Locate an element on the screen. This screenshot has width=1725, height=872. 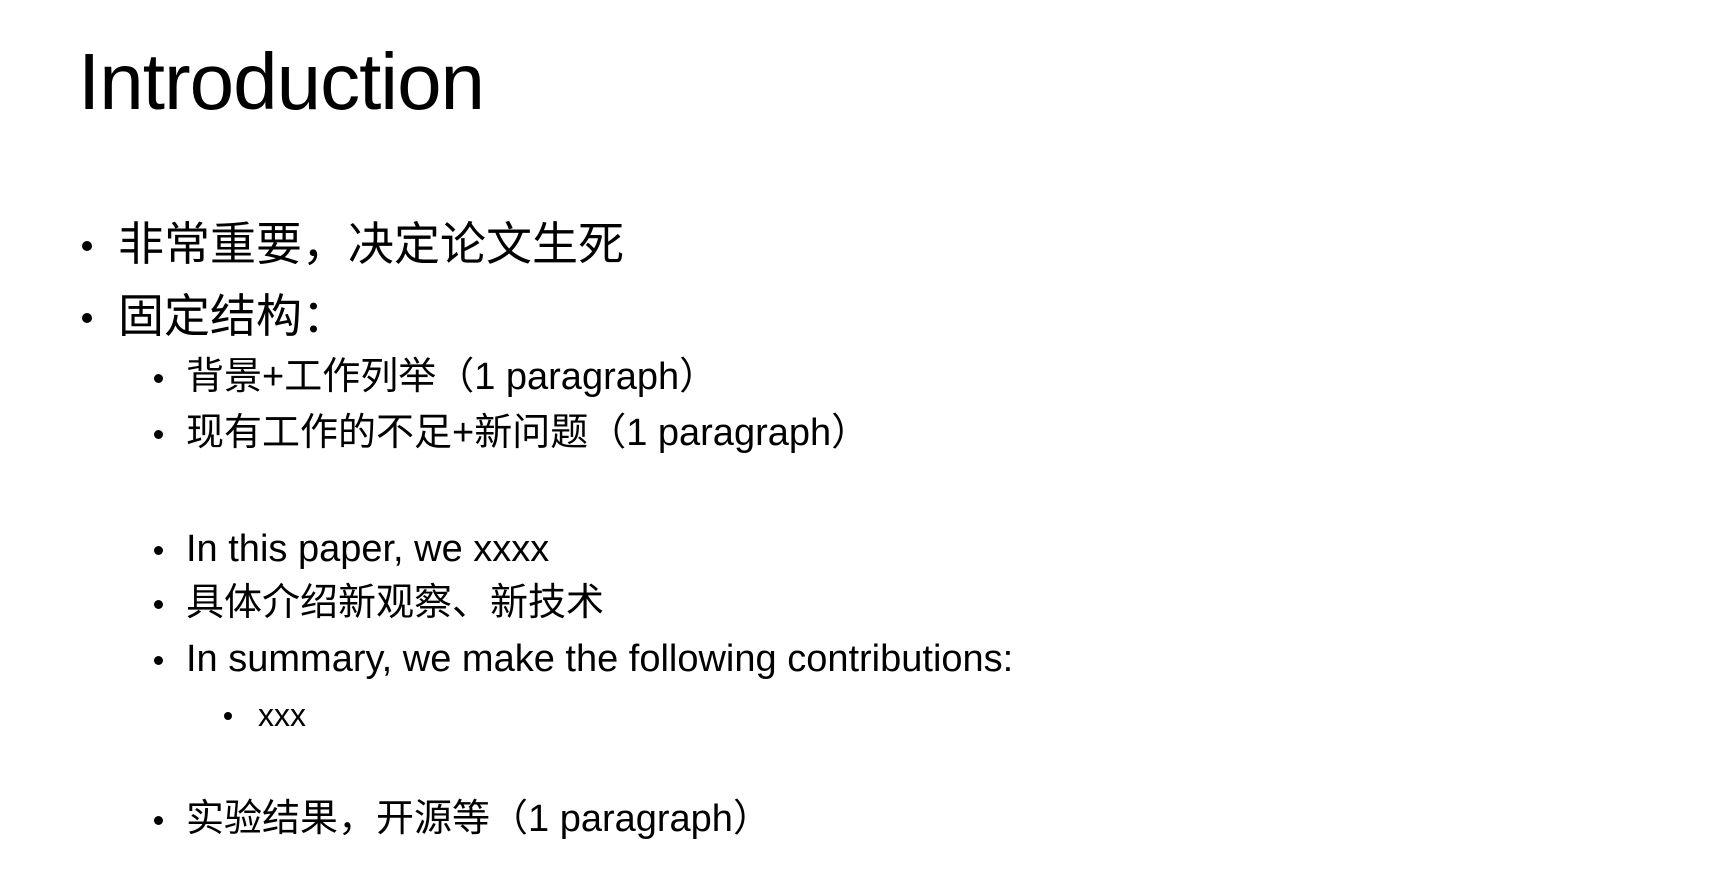
bullet-text: In this paper, we xxxx is located at coordinates (368, 549).